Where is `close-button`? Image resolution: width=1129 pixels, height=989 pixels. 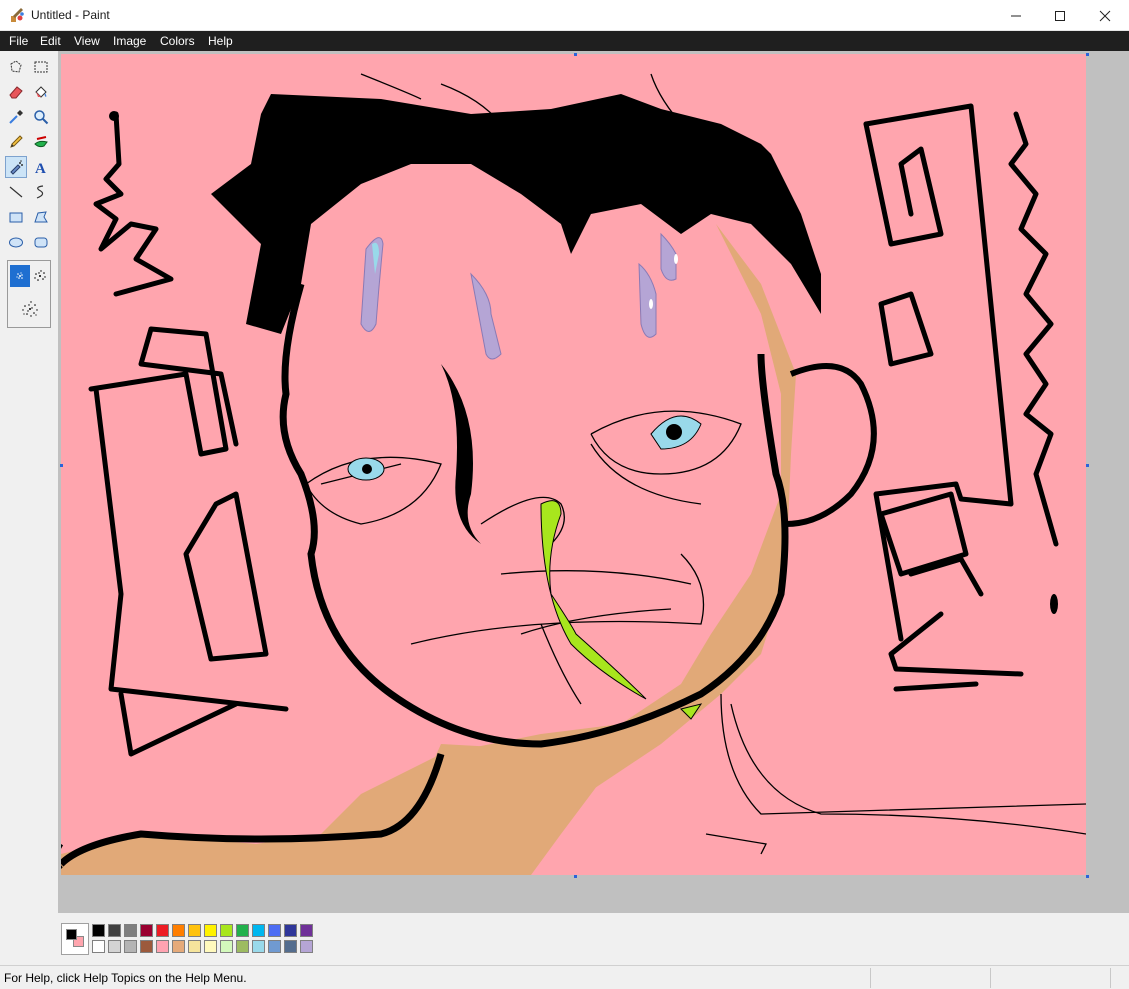
close-button is located at coordinates (1105, 15).